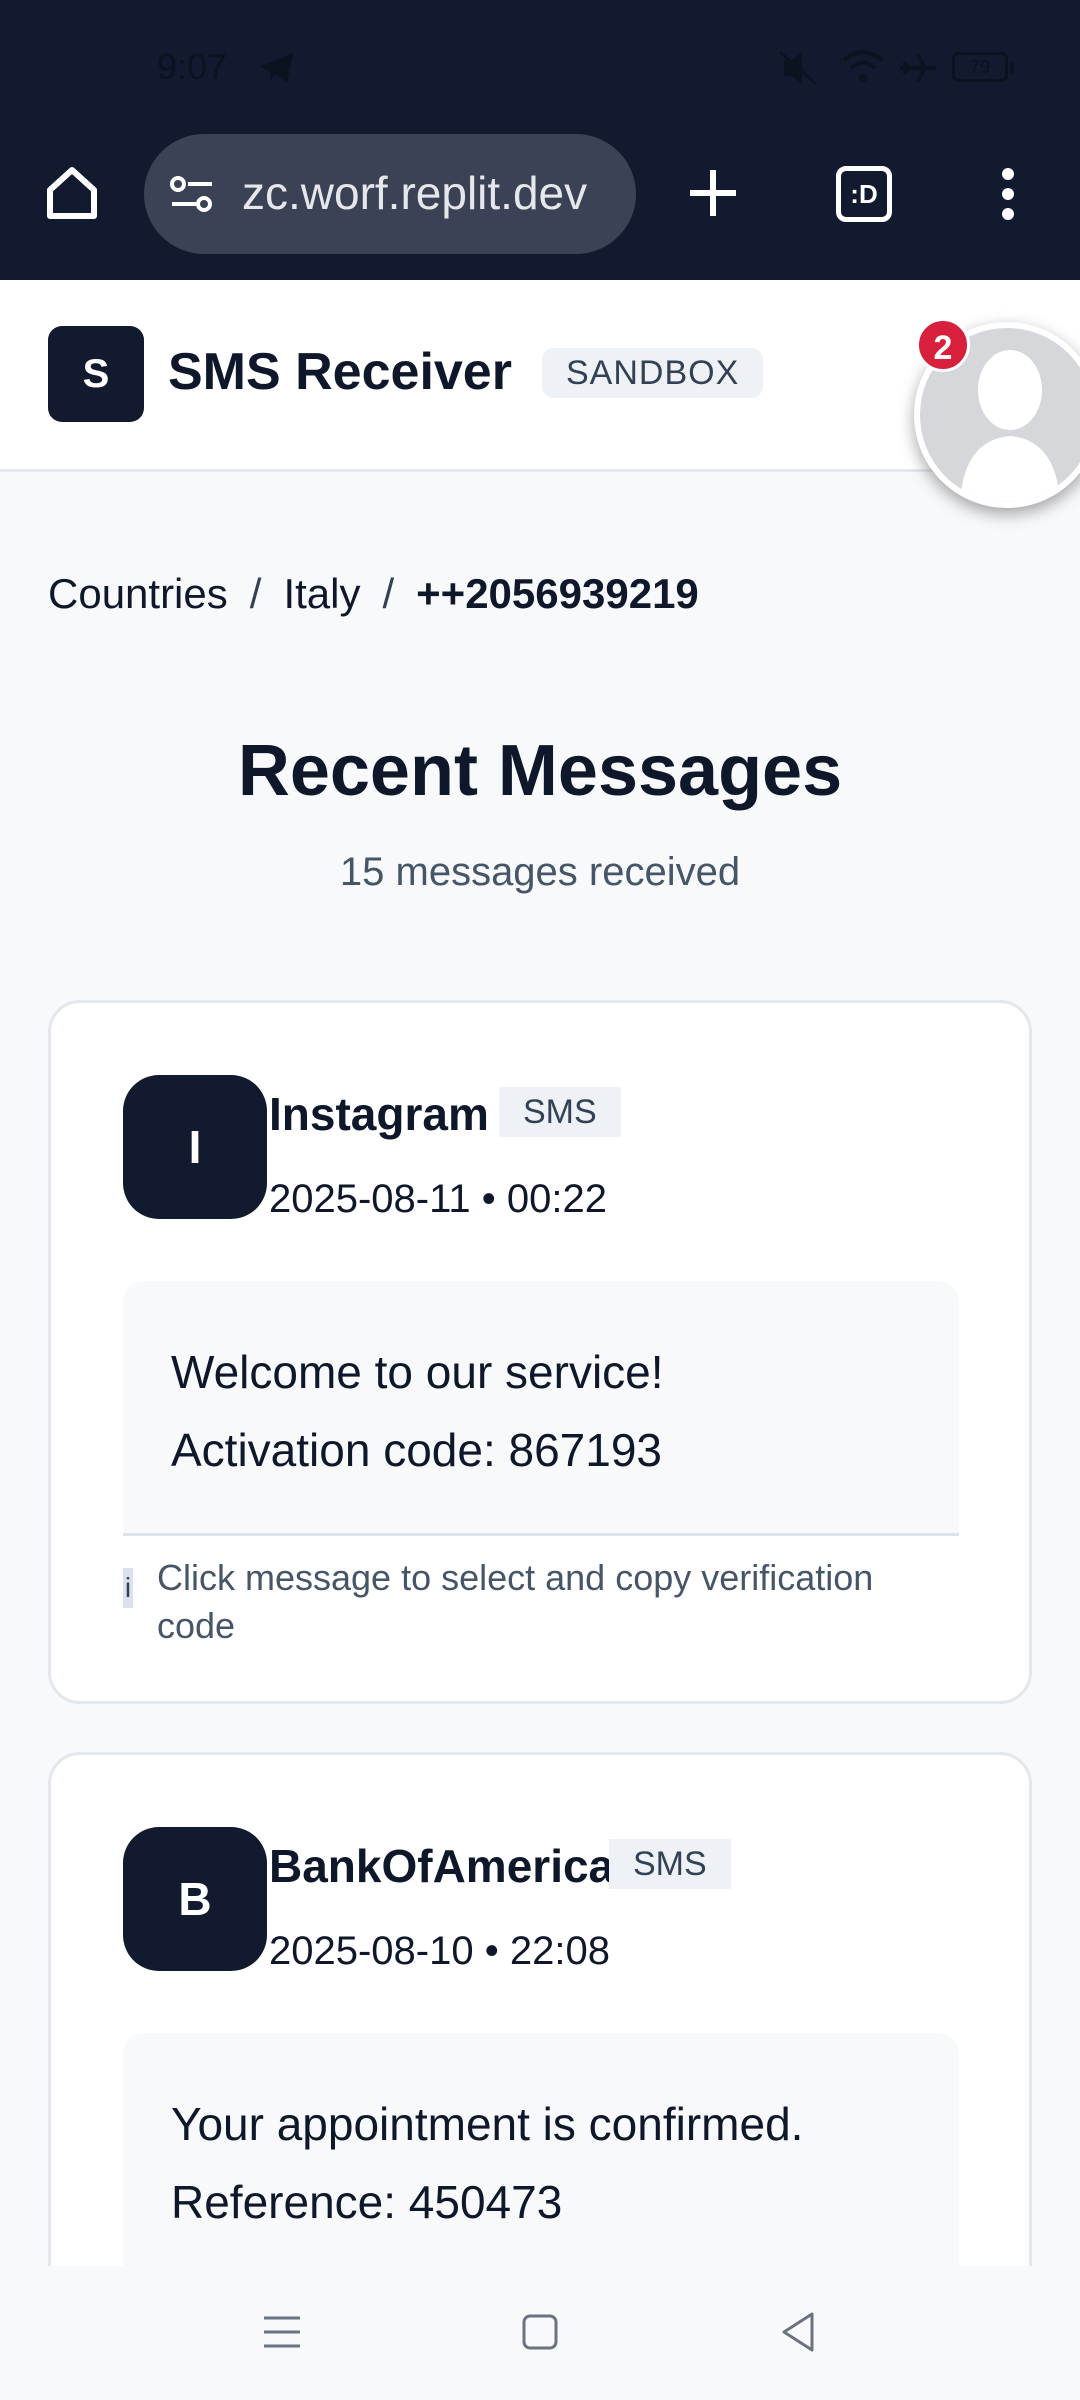  I want to click on message-line: Your appointment is confirmed., so click(487, 2124).